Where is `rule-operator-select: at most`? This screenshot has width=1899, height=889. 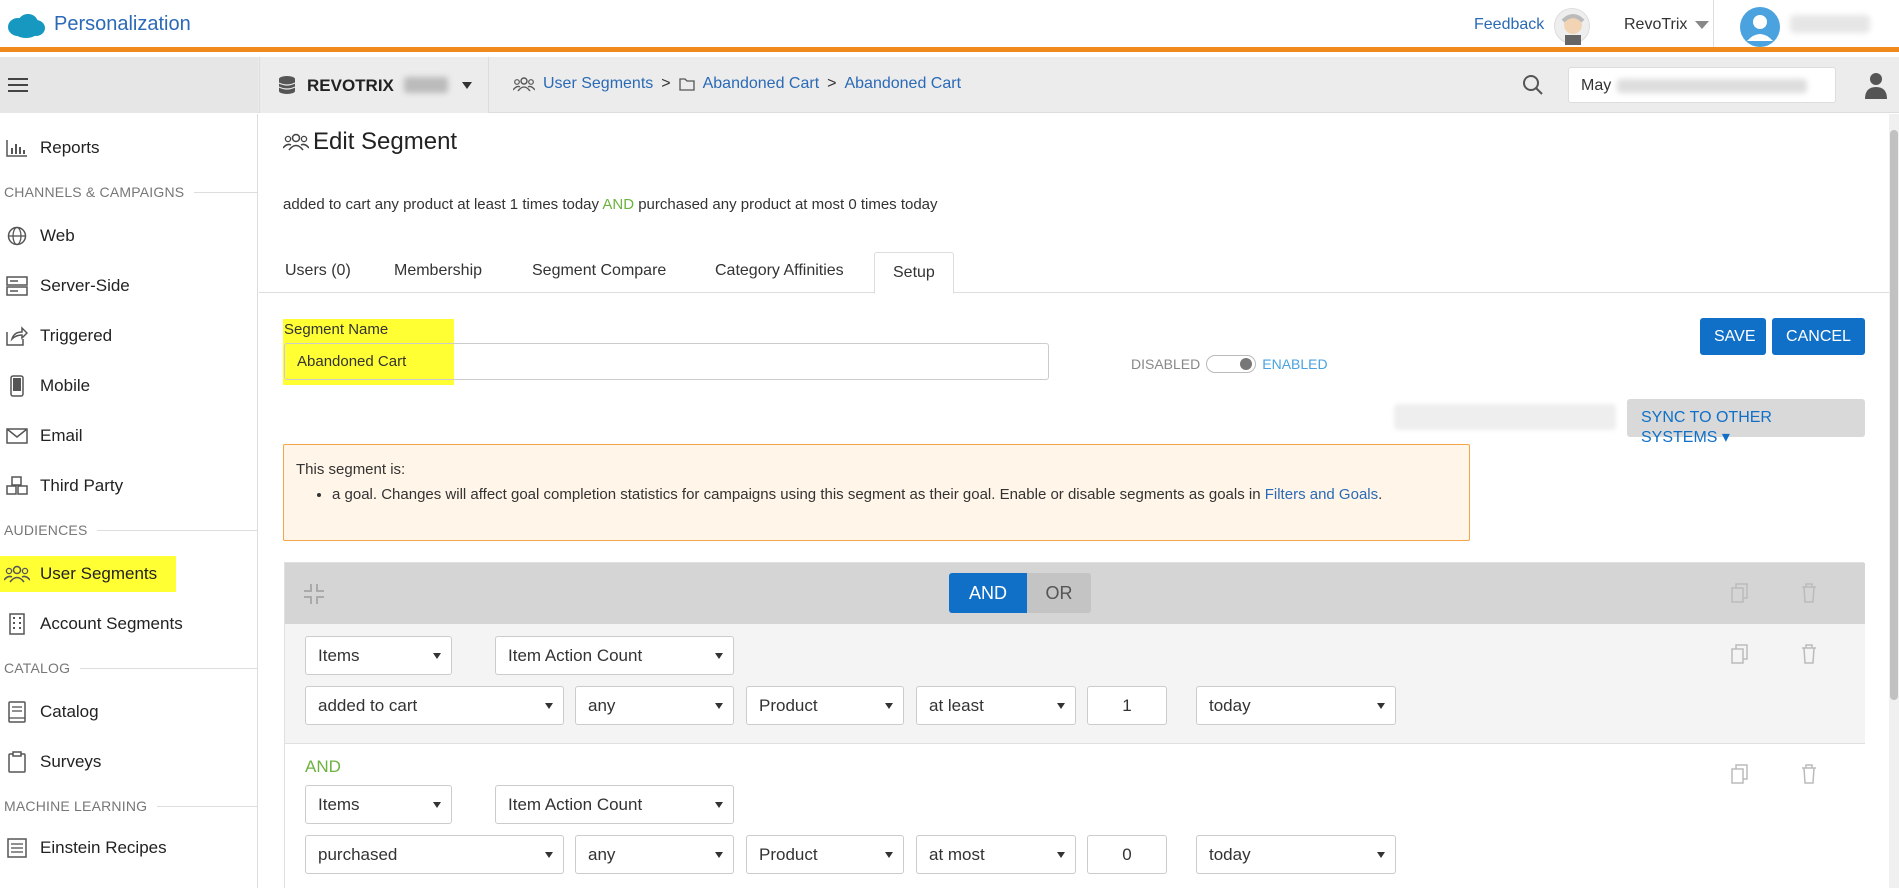
rule-operator-select: at most is located at coordinates (996, 854).